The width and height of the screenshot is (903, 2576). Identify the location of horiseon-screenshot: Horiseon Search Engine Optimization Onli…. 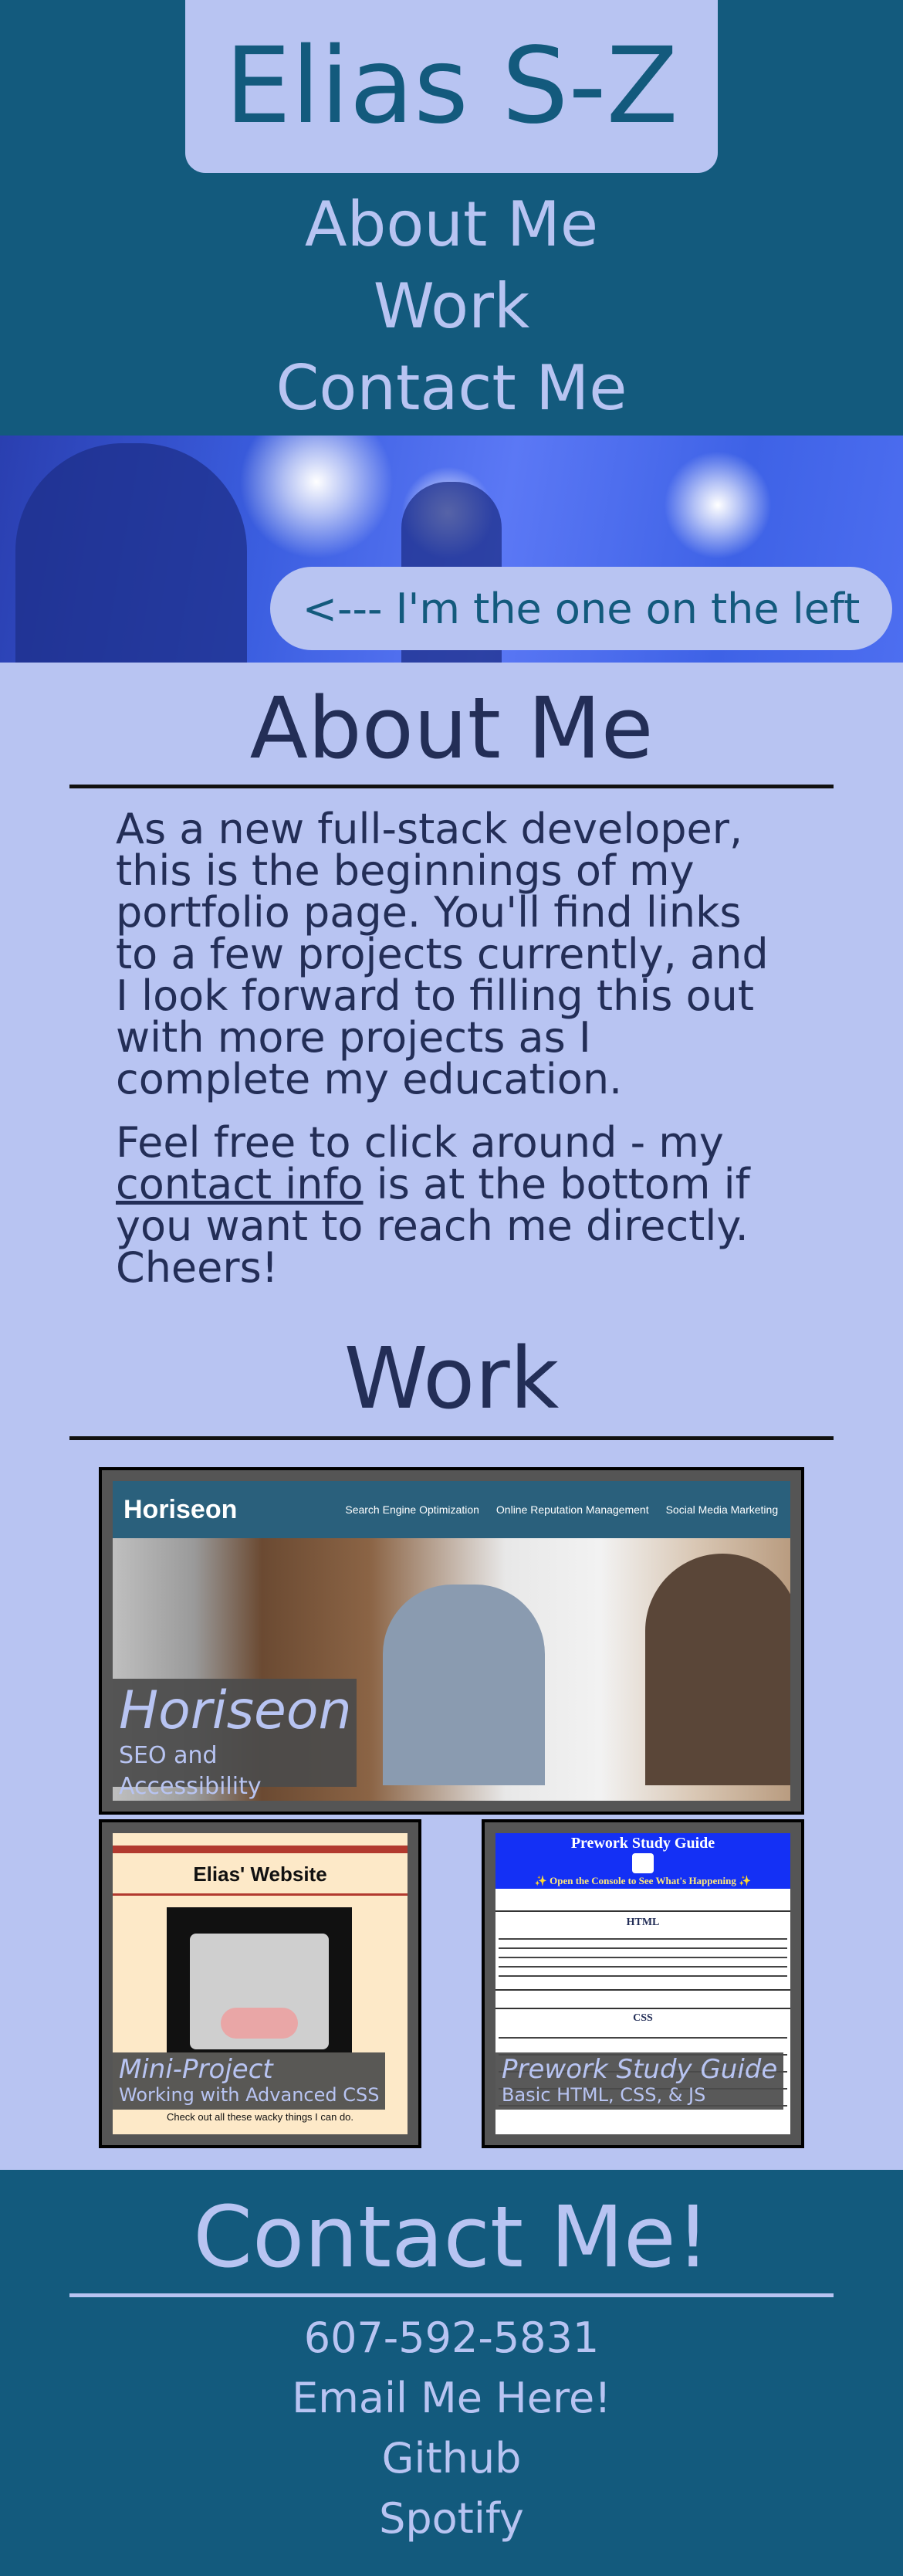
(451, 1641).